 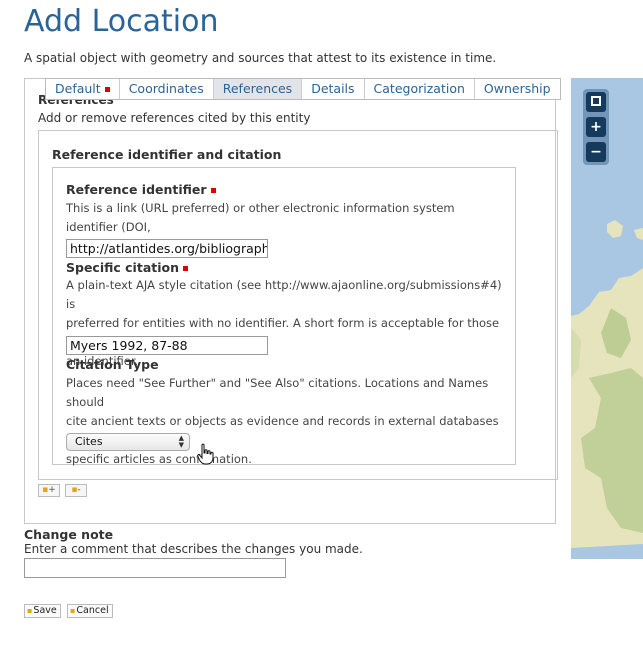 What do you see at coordinates (167, 248) in the screenshot?
I see `reference-identifier-input: http://atlantides.org/bibliography/r` at bounding box center [167, 248].